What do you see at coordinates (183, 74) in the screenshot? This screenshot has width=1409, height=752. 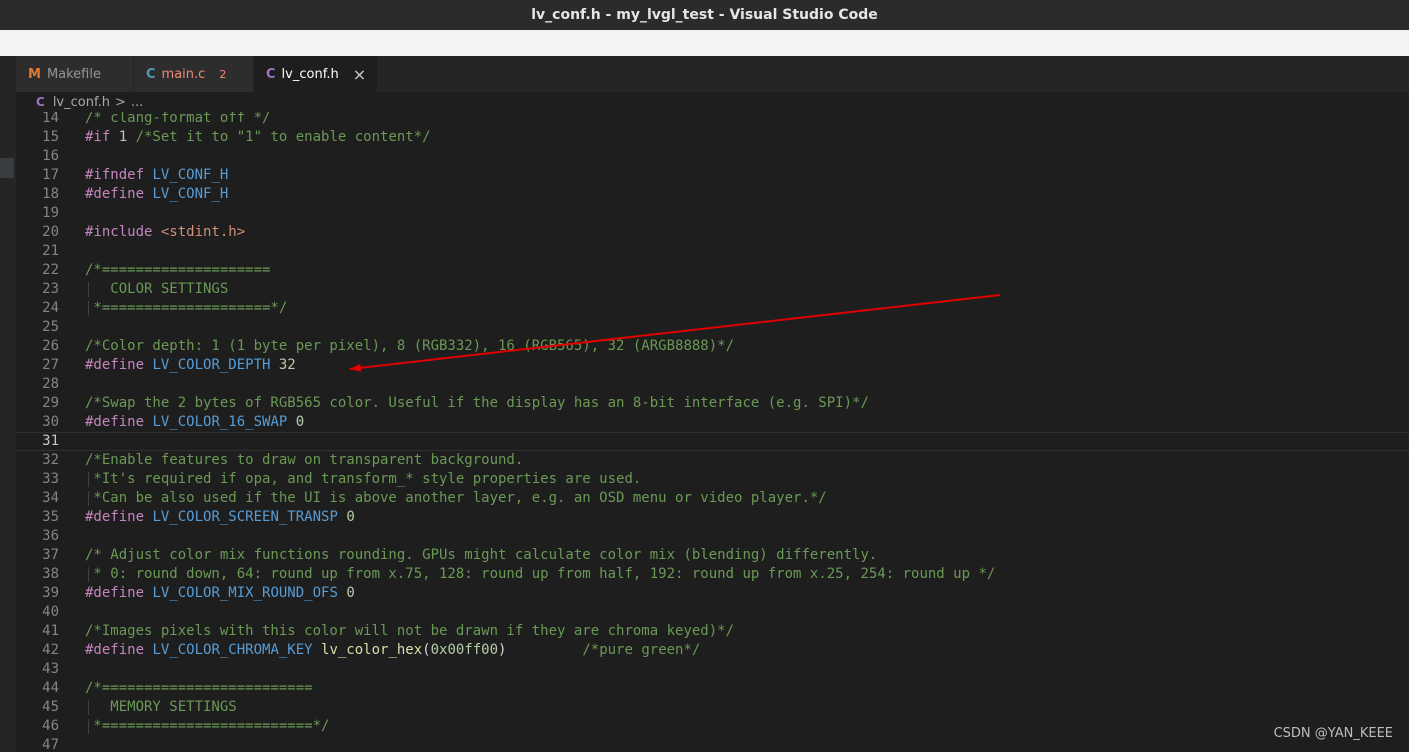 I see `tab-label: main.c` at bounding box center [183, 74].